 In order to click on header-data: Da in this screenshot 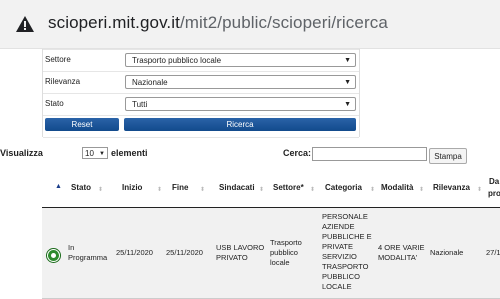, I will do `click(494, 181)`.